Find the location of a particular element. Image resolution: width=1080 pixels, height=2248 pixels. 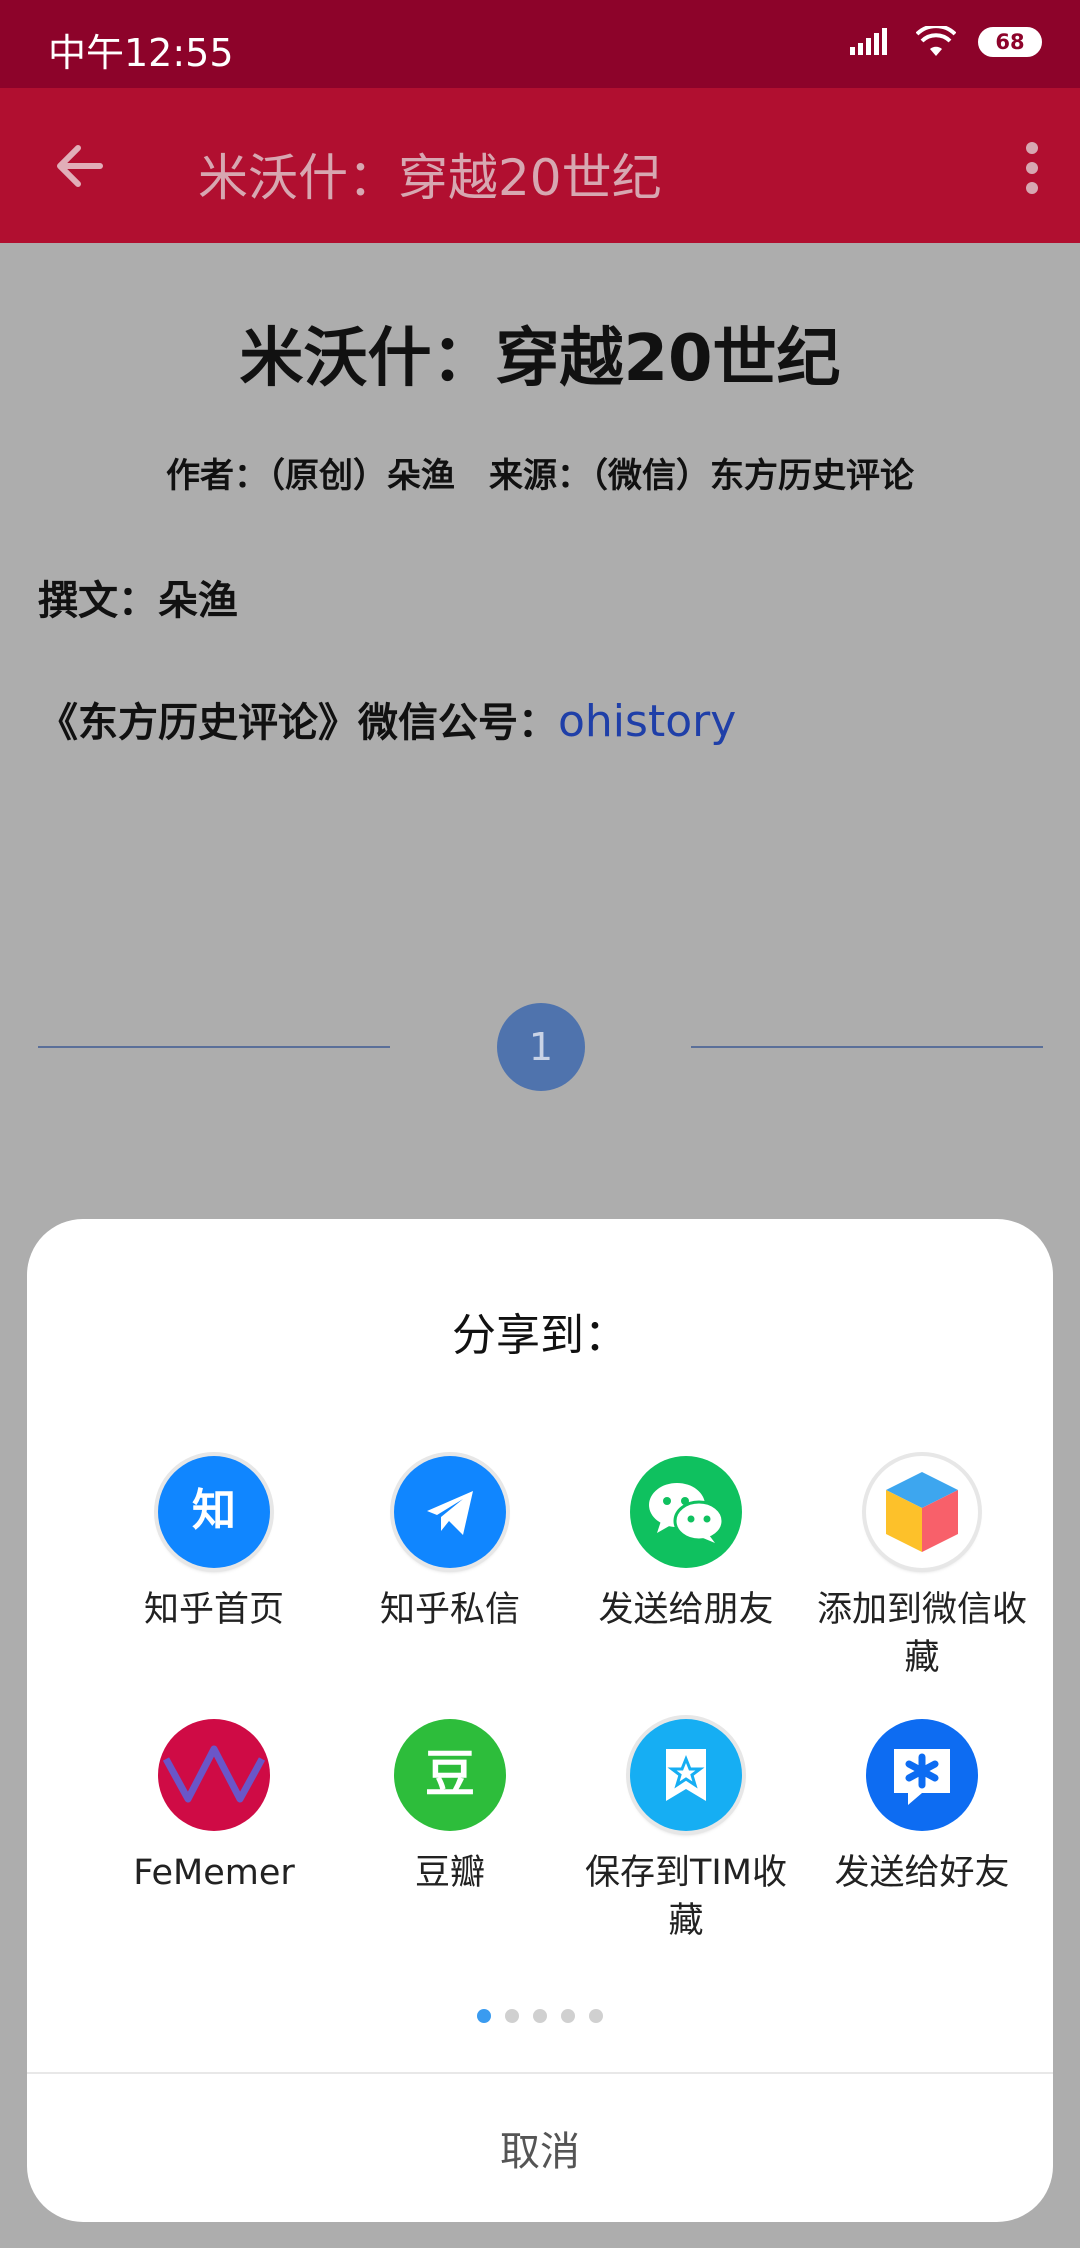

share-item-label: 保存到TIM收藏 is located at coordinates (686, 1897).